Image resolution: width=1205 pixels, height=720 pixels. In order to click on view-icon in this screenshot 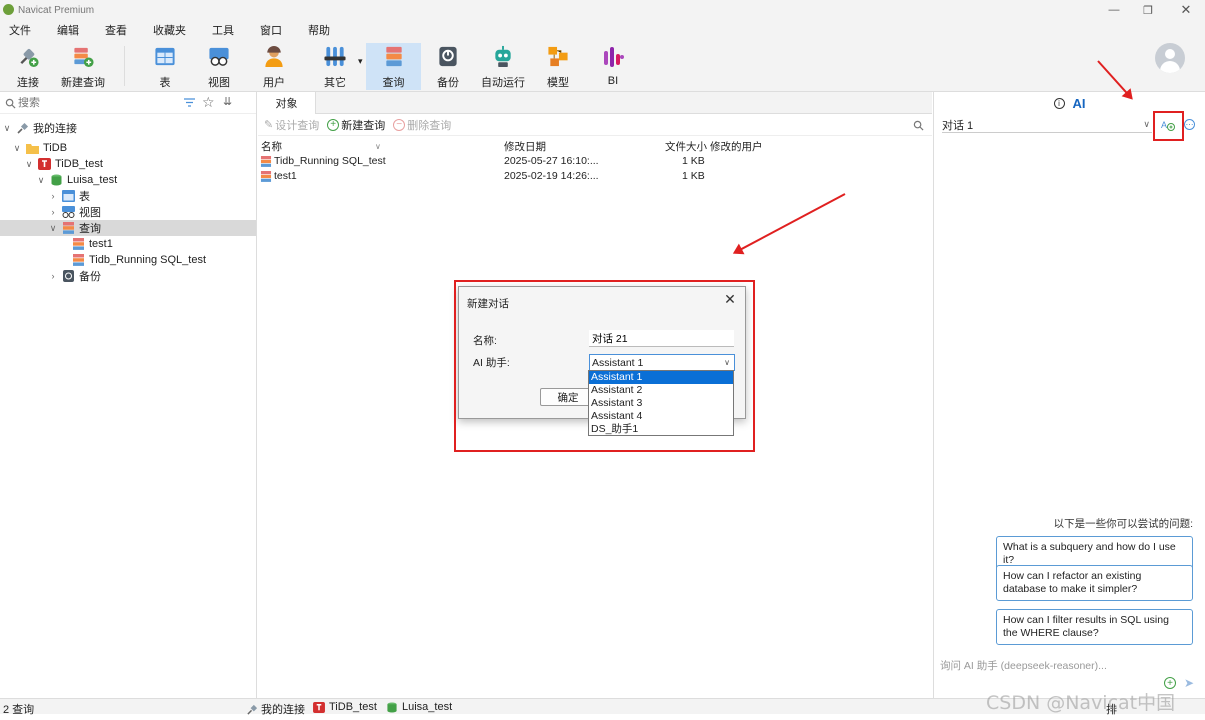, I will do `click(219, 56)`.